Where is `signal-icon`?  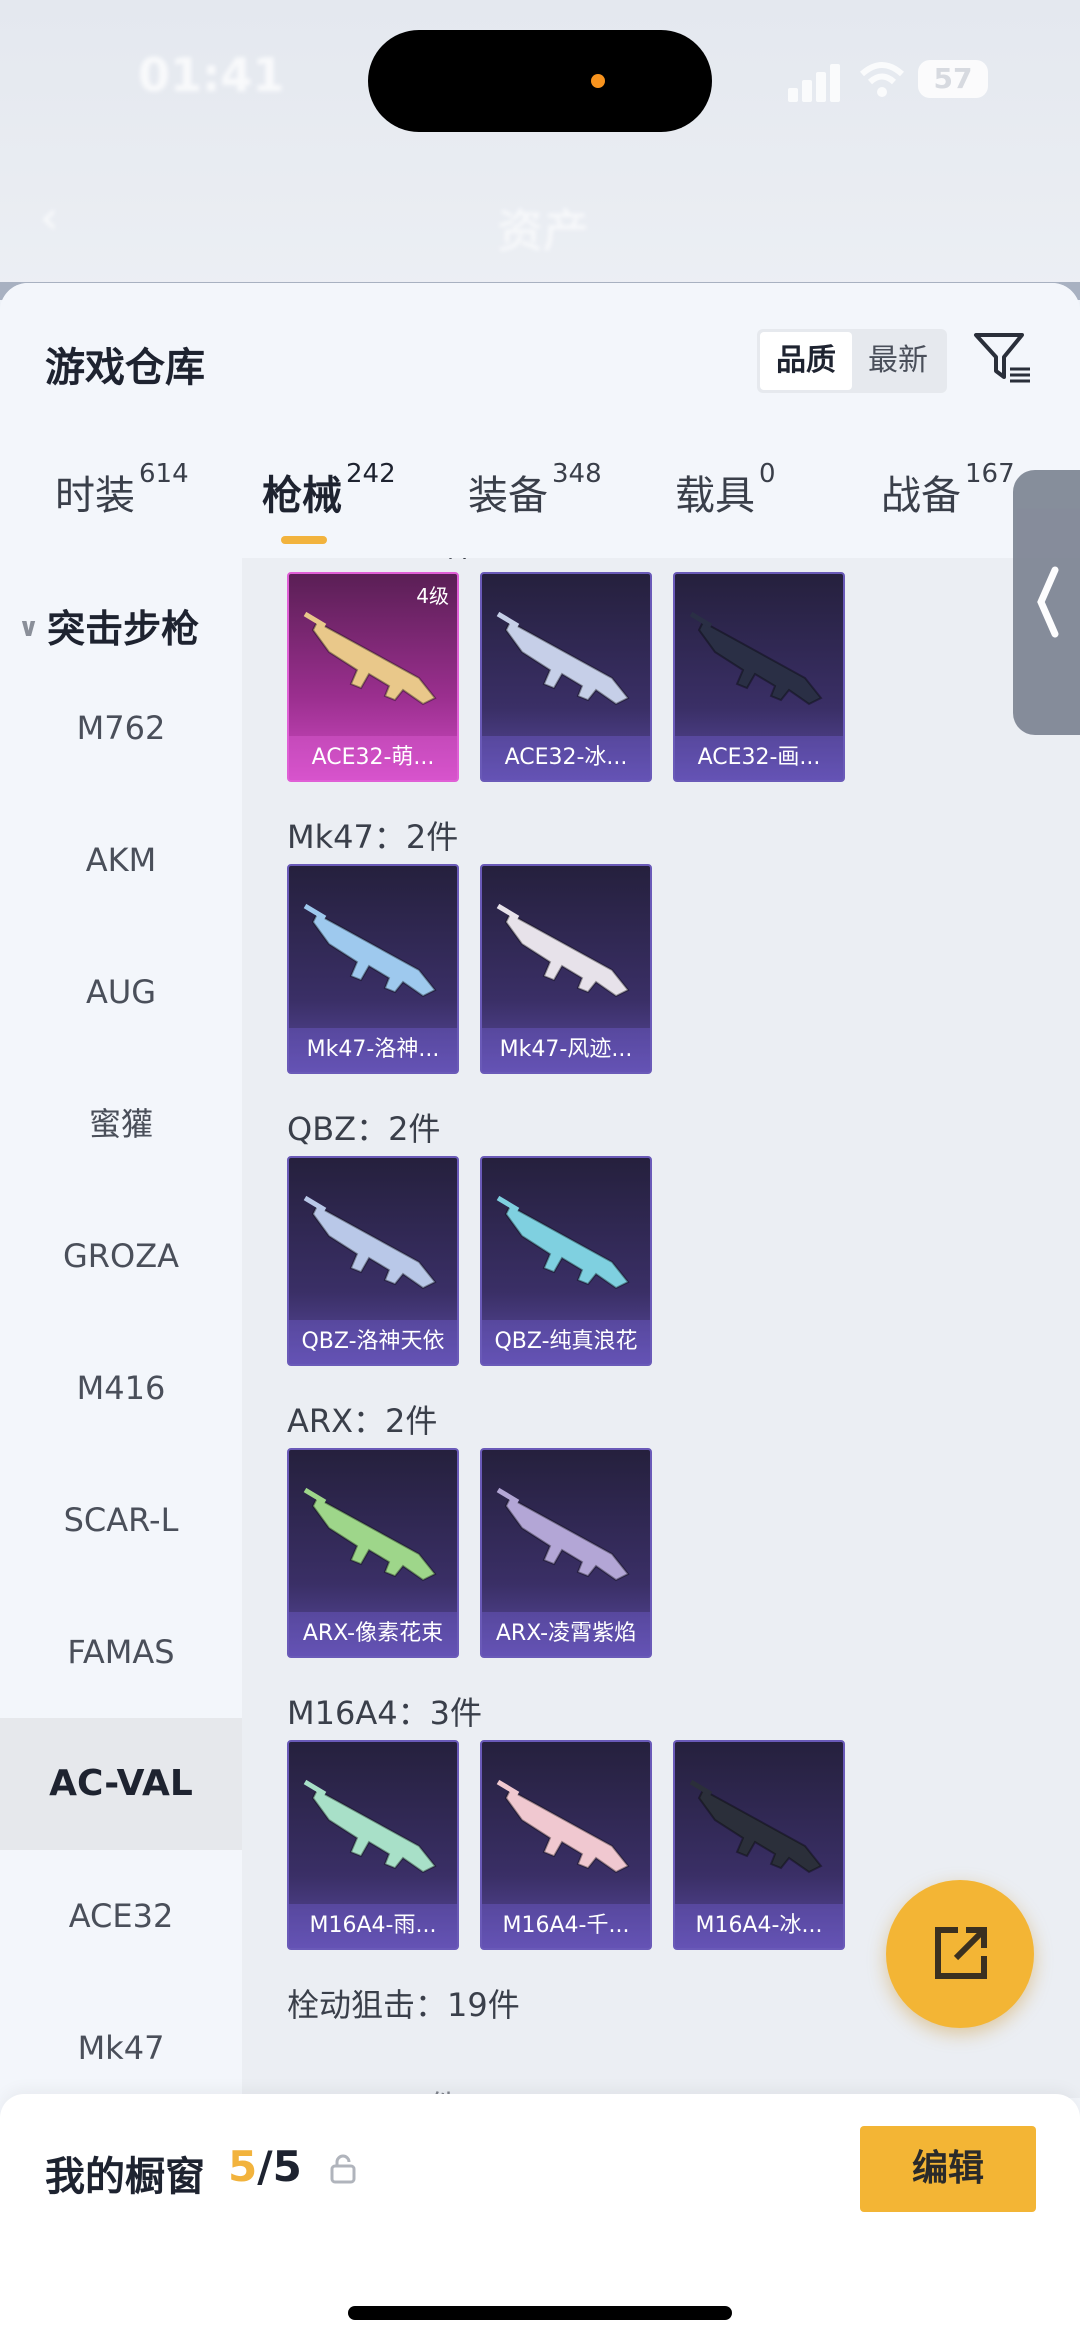 signal-icon is located at coordinates (793, 95).